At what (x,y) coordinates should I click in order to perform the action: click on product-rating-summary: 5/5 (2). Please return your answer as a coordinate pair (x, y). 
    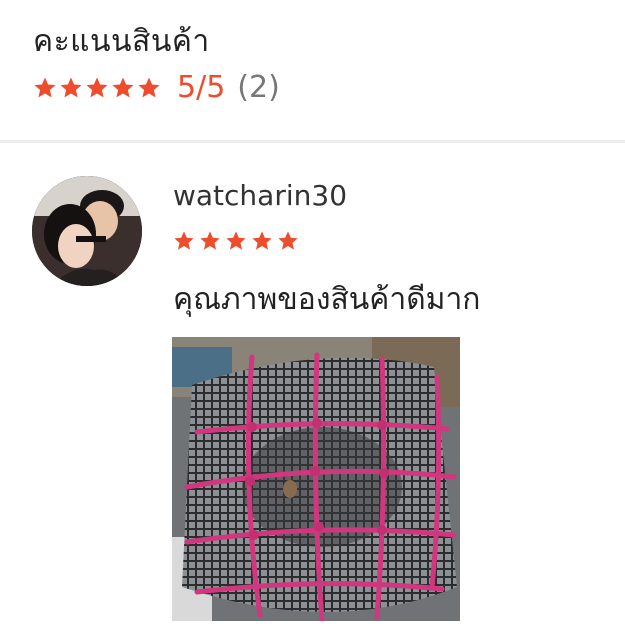
    Looking at the image, I should click on (156, 88).